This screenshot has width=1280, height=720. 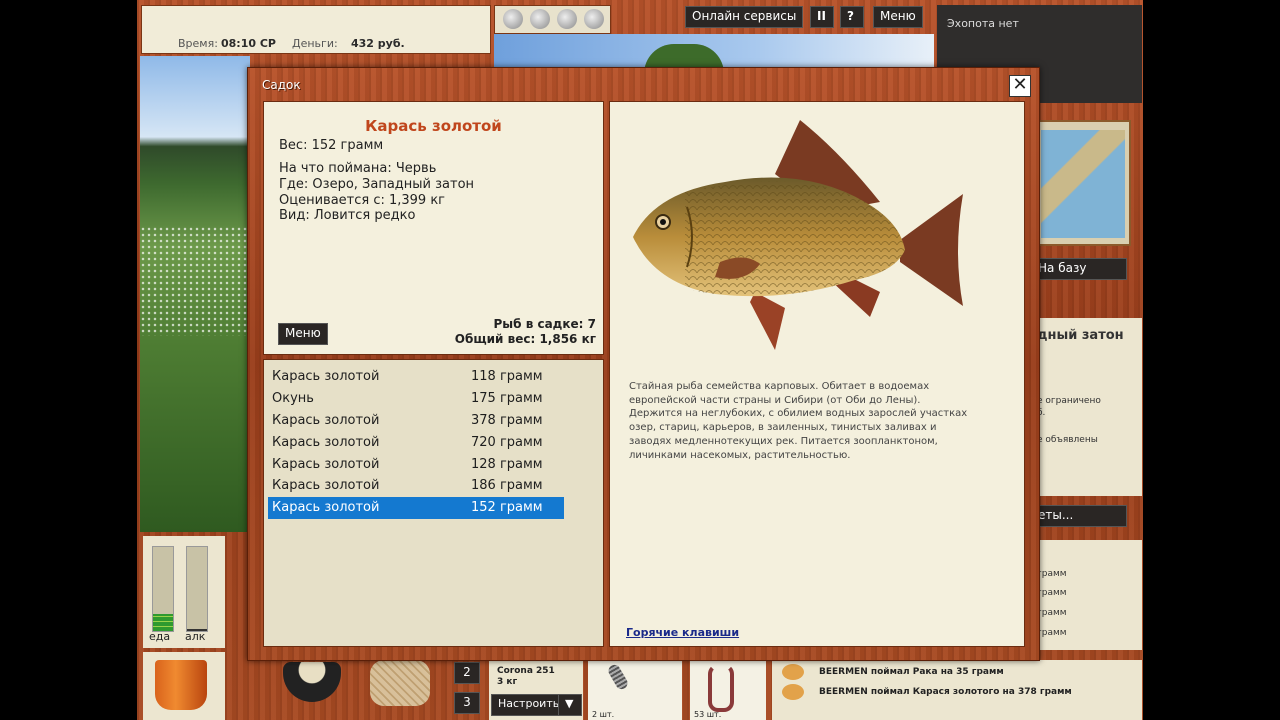 What do you see at coordinates (195, 281) in the screenshot?
I see `flower-field` at bounding box center [195, 281].